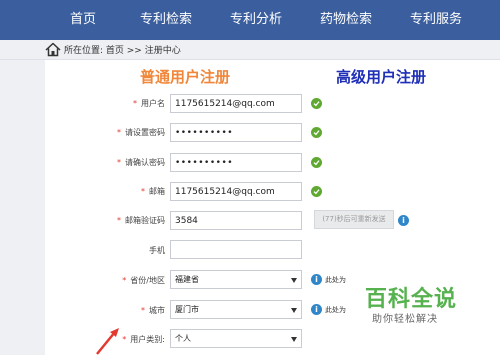 The width and height of the screenshot is (500, 355). I want to click on nav-item-patent-service: 专利服务, so click(436, 20).